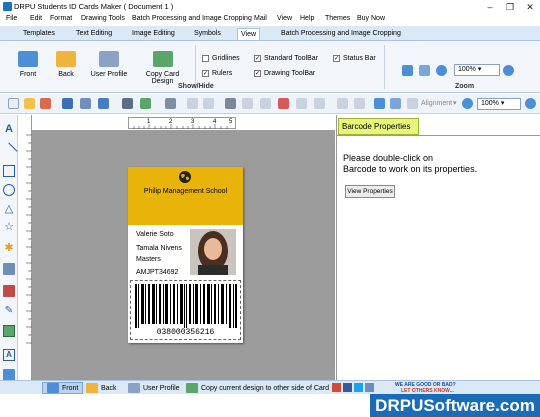 The height and width of the screenshot is (417, 540). Describe the element at coordinates (247, 103) in the screenshot. I see `copy-icon` at that location.